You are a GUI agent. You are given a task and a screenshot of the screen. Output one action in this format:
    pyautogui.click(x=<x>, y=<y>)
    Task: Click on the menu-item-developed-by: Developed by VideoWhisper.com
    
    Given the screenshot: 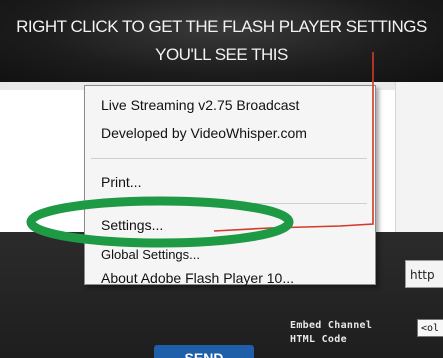 What is the action you would take?
    pyautogui.click(x=204, y=133)
    